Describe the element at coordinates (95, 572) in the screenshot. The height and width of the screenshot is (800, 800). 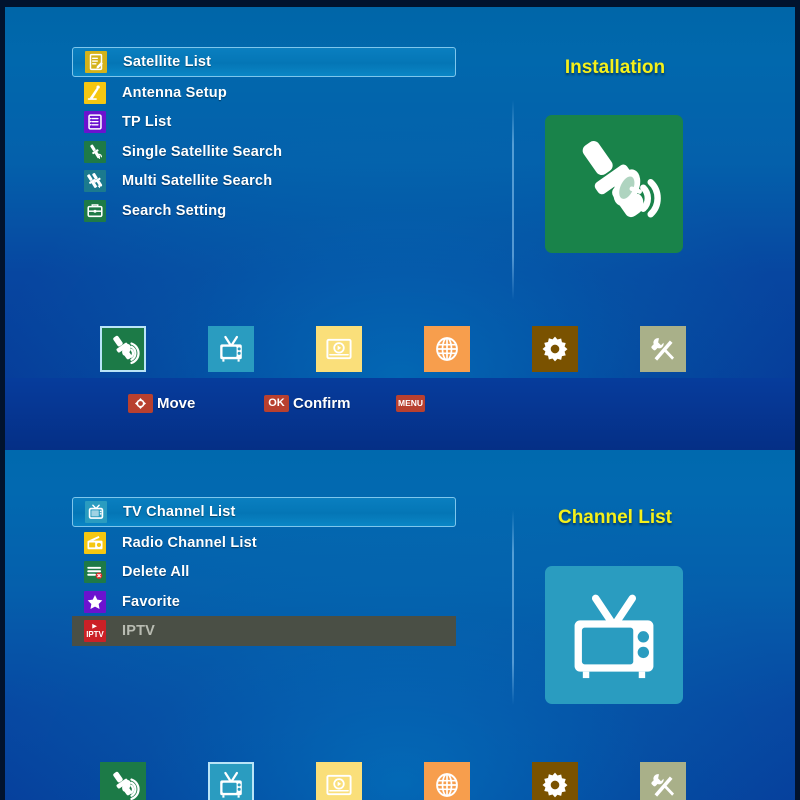
I see `delete-all-icon` at that location.